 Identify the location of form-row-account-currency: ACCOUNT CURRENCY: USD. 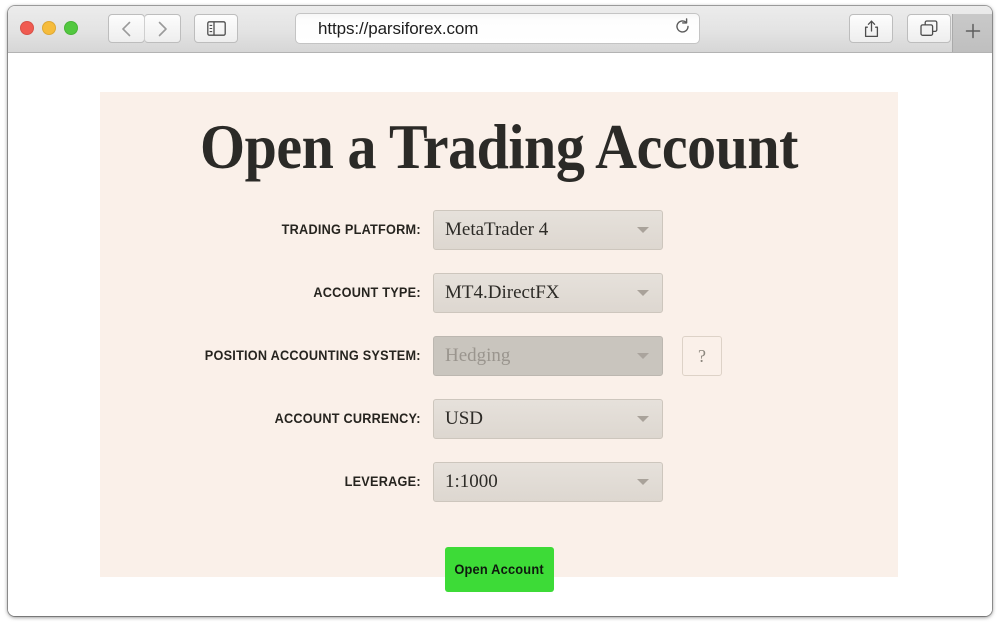
(499, 430).